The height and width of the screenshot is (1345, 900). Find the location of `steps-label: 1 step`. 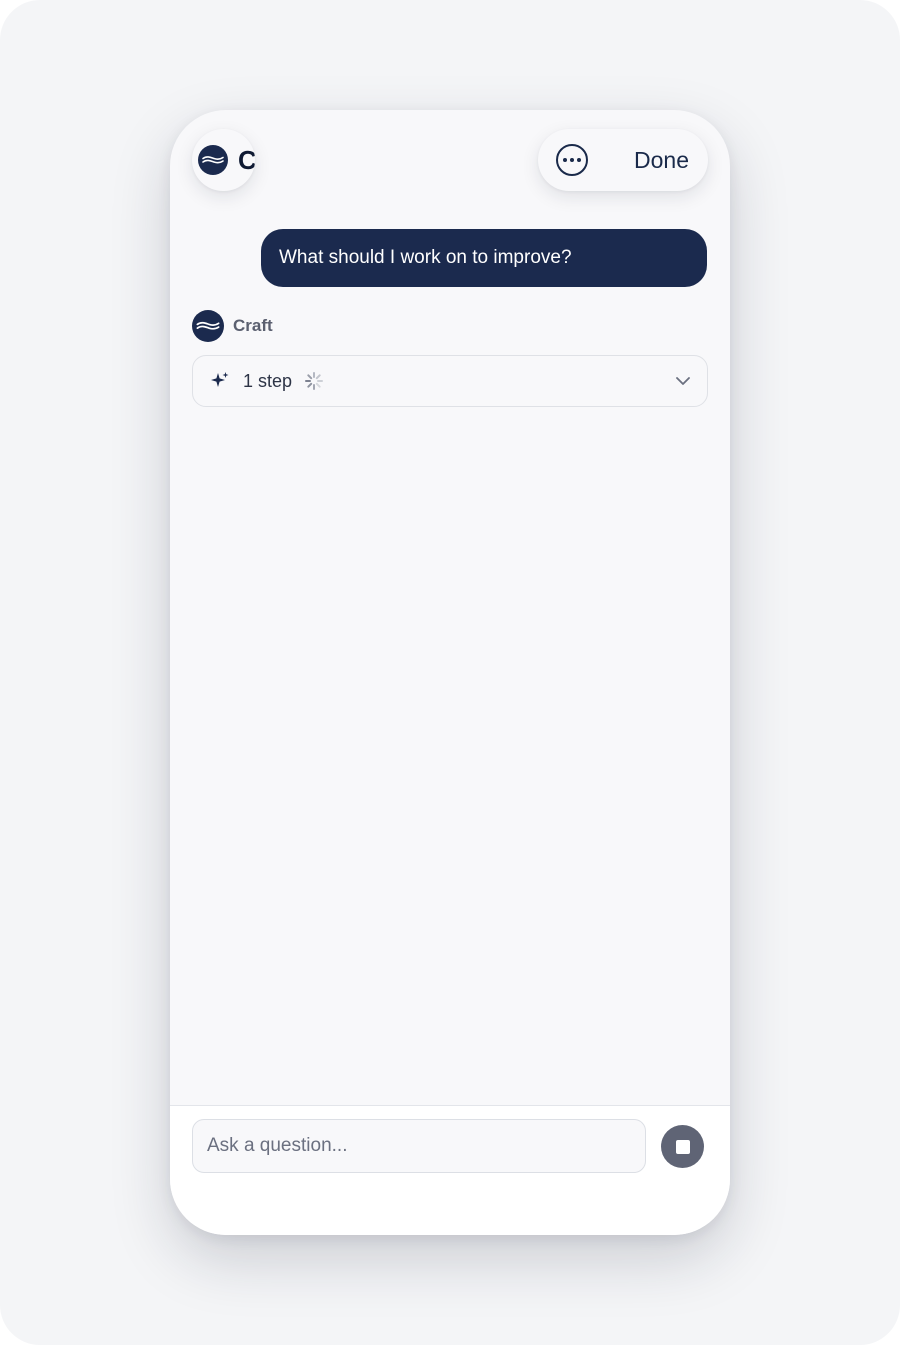

steps-label: 1 step is located at coordinates (268, 380).